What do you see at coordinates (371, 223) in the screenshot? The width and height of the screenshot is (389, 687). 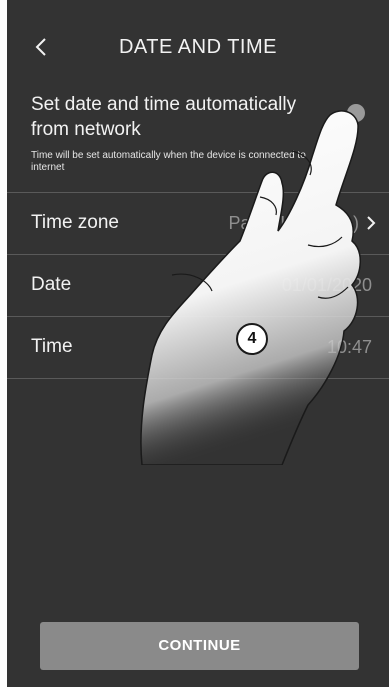 I see `chevron-right-icon` at bounding box center [371, 223].